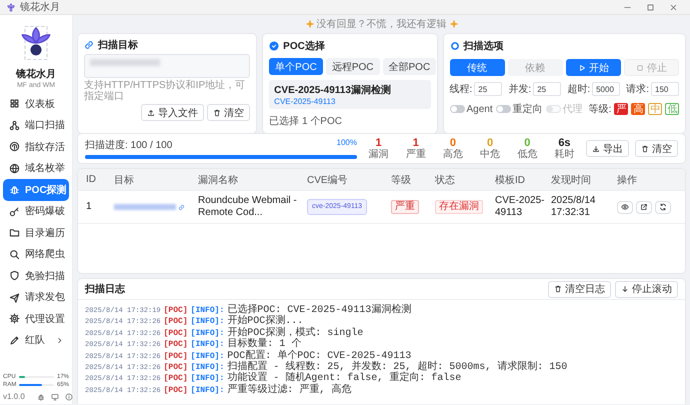 Image resolution: width=690 pixels, height=405 pixels. I want to click on column-header: 发现时间, so click(571, 180).